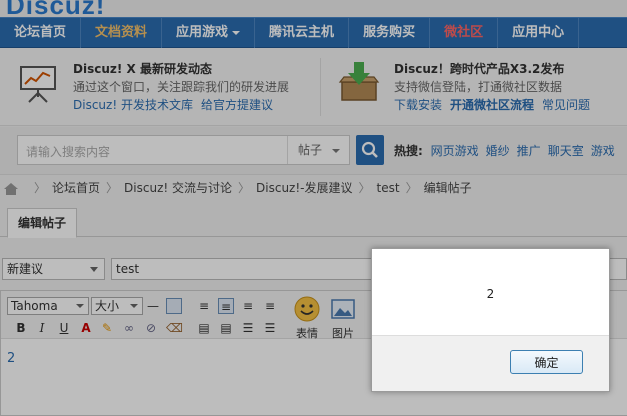 The height and width of the screenshot is (416, 627). Describe the element at coordinates (546, 362) in the screenshot. I see `ok-button: 确定` at that location.